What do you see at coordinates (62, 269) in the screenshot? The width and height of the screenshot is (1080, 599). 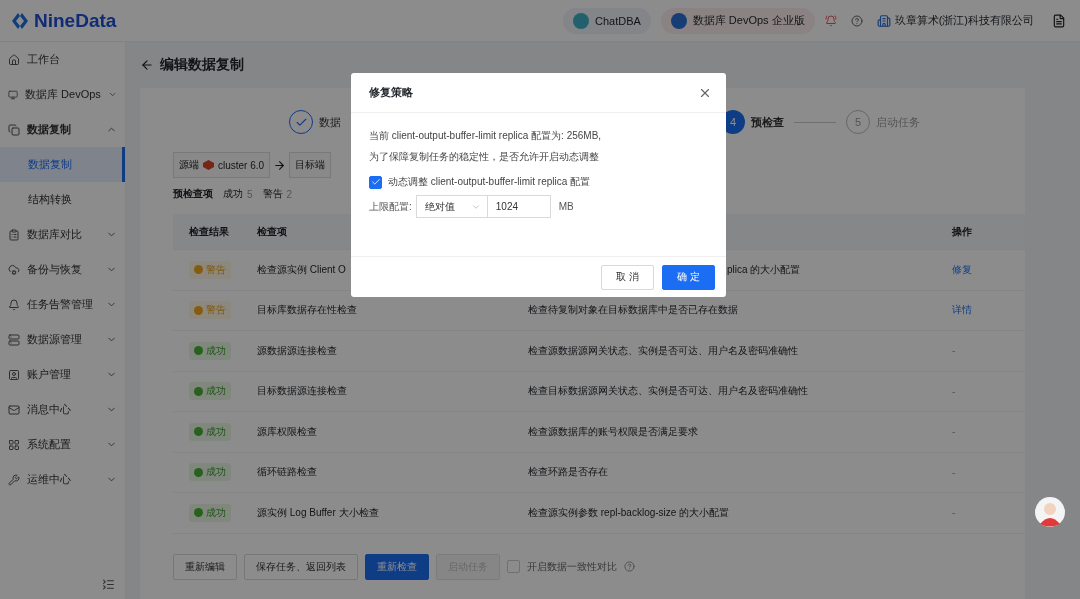 I see `sidebar-item: 备份与恢复` at bounding box center [62, 269].